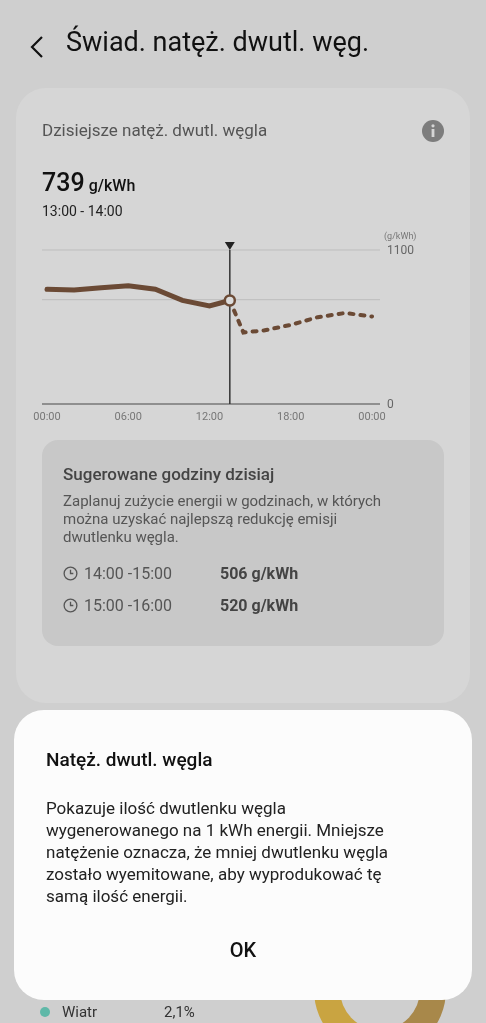  Describe the element at coordinates (83, 211) in the screenshot. I see `time-range: 13:00 - 14:00` at that location.